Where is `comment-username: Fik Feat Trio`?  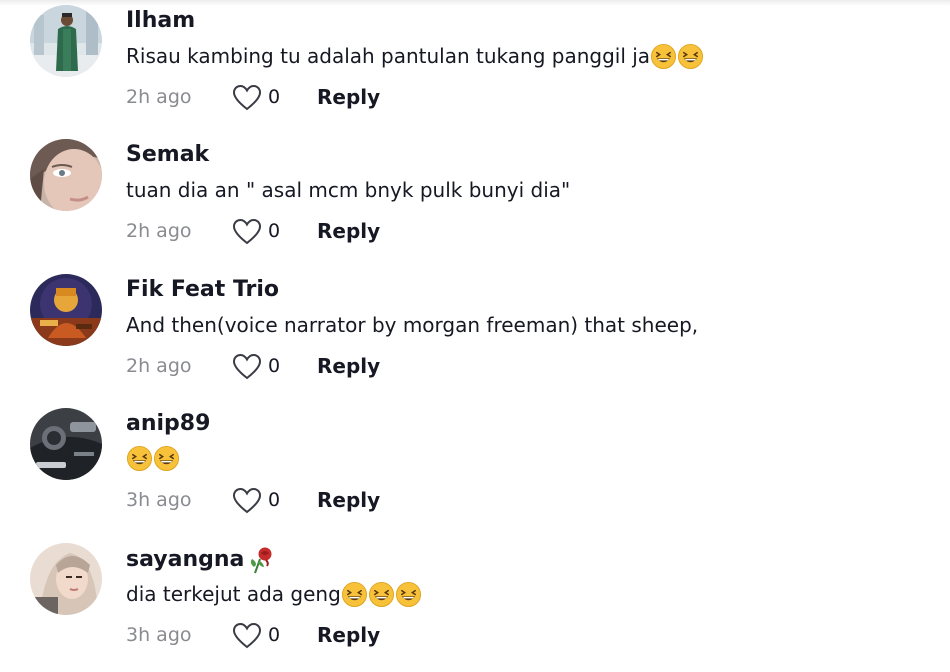 comment-username: Fik Feat Trio is located at coordinates (202, 290).